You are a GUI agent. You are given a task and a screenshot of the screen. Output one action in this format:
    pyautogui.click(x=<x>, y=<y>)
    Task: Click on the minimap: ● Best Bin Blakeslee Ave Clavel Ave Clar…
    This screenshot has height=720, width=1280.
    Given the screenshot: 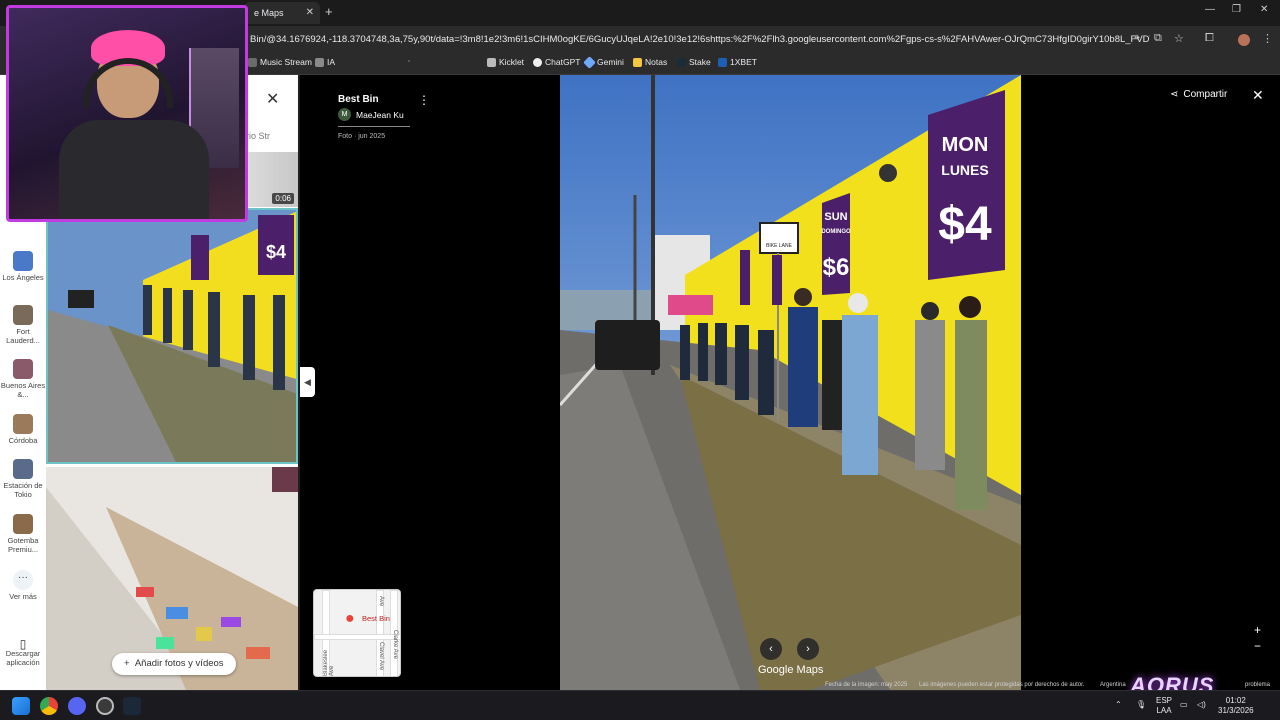 What is the action you would take?
    pyautogui.click(x=357, y=633)
    